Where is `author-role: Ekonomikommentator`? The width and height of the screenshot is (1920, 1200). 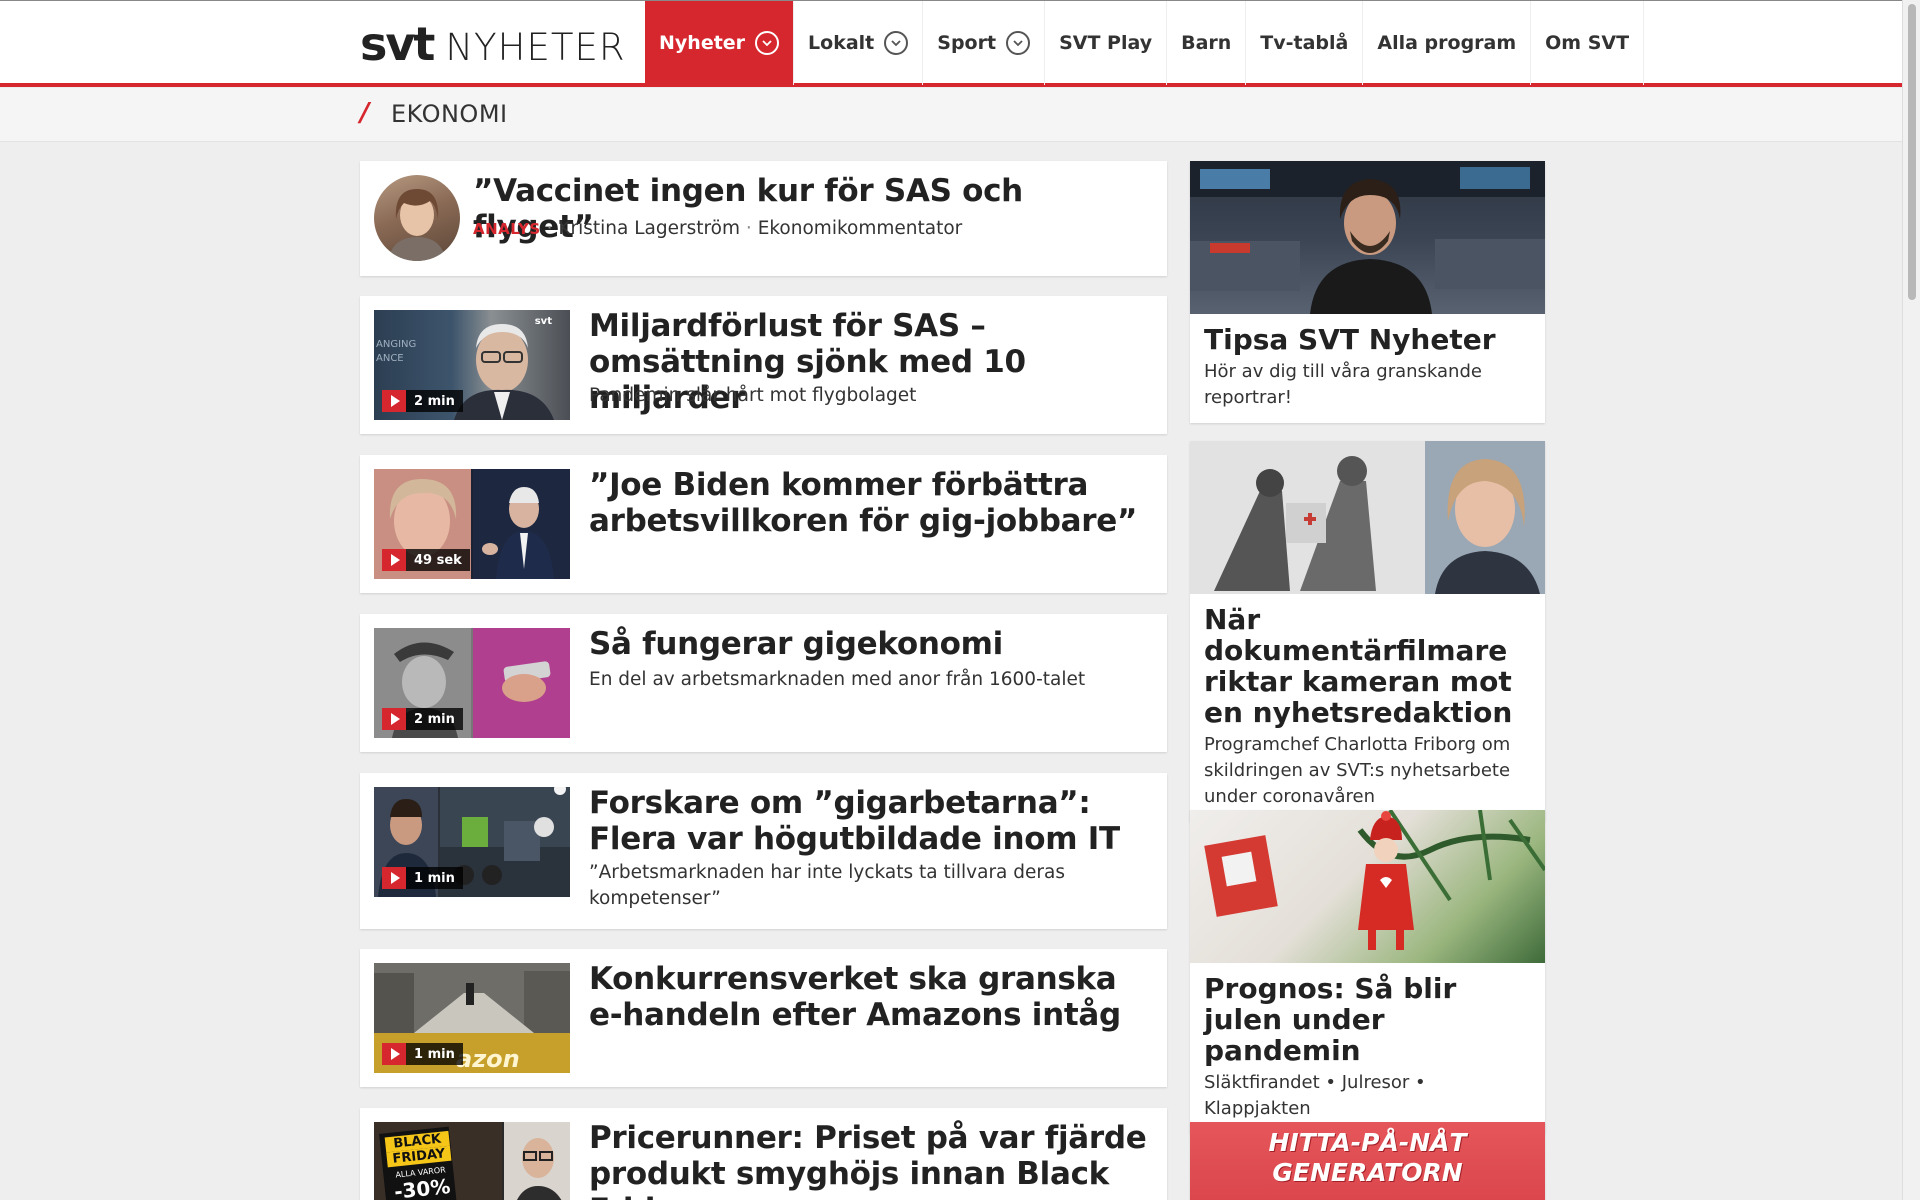 author-role: Ekonomikommentator is located at coordinates (860, 228).